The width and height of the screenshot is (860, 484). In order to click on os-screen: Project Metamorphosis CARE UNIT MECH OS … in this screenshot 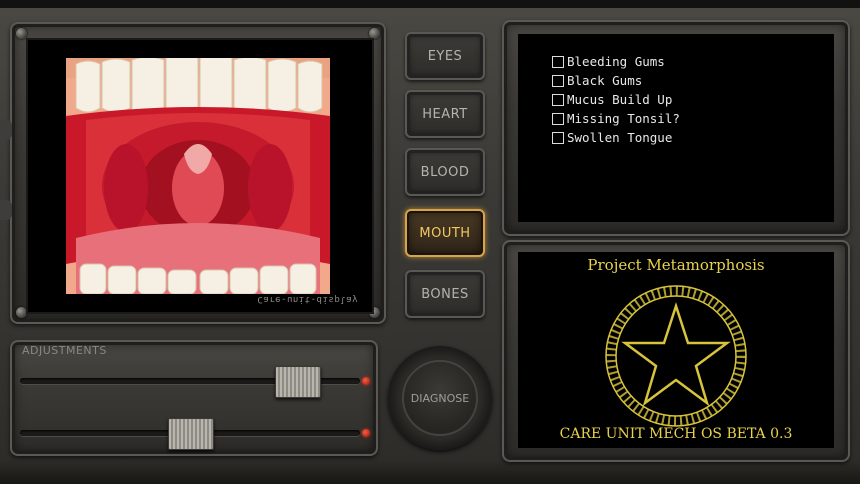, I will do `click(676, 350)`.